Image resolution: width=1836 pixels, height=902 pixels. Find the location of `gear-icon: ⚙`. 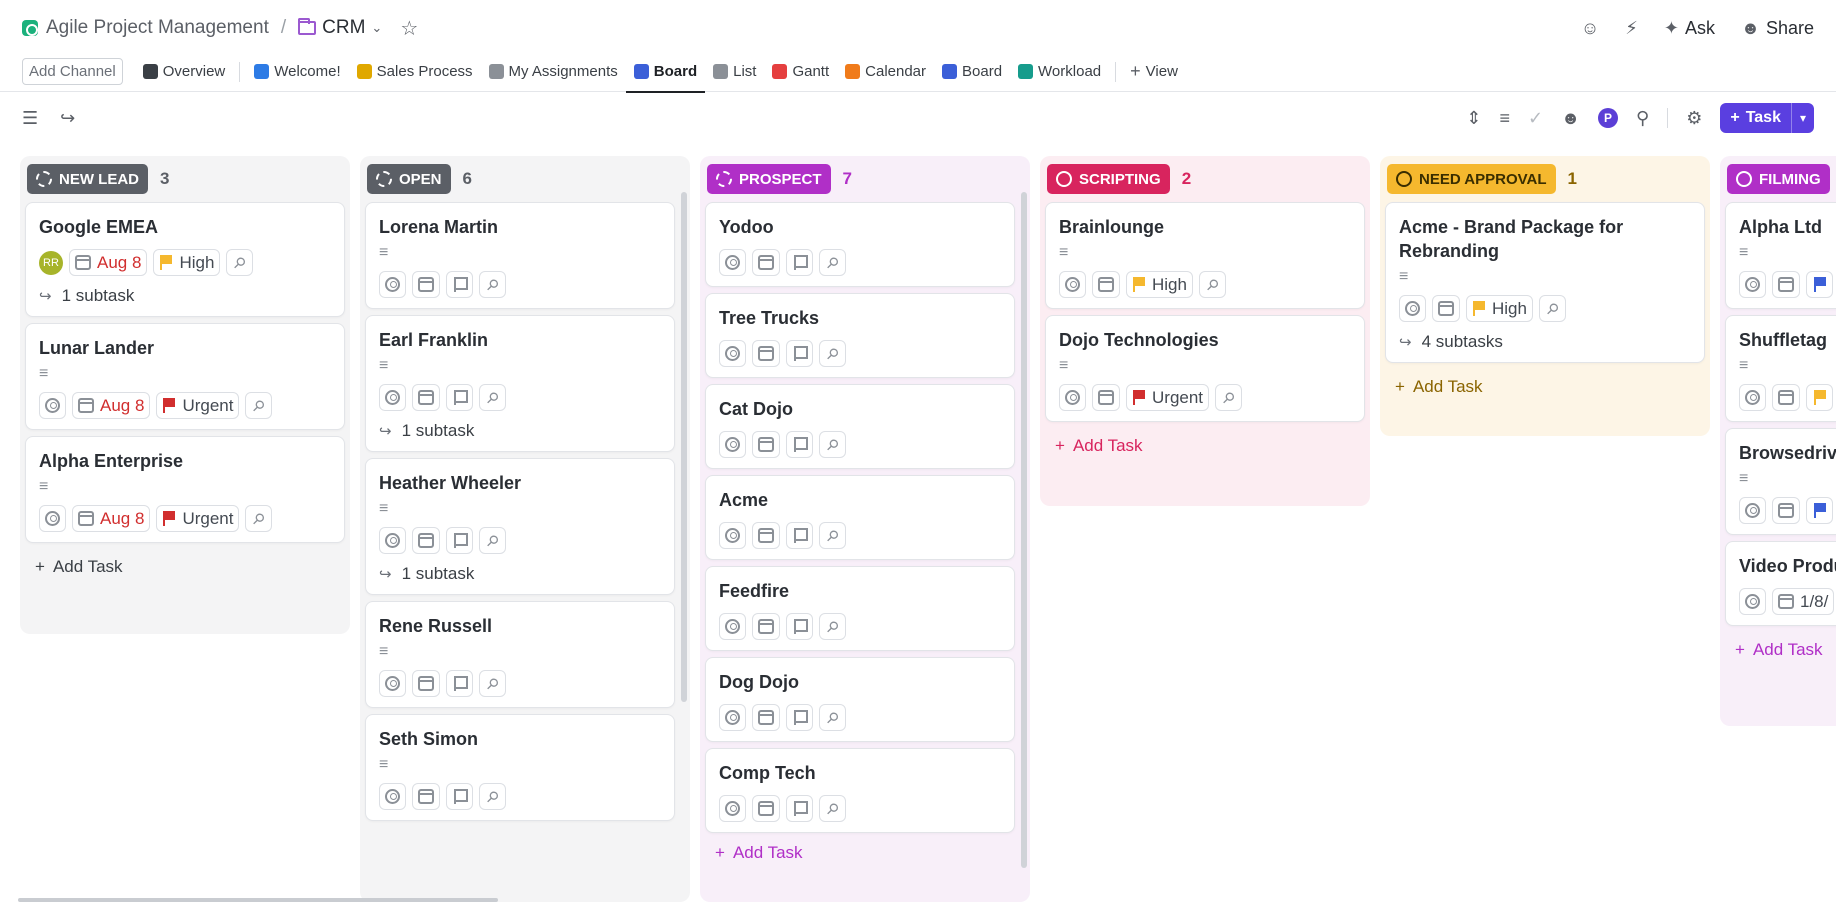

gear-icon: ⚙ is located at coordinates (1694, 118).